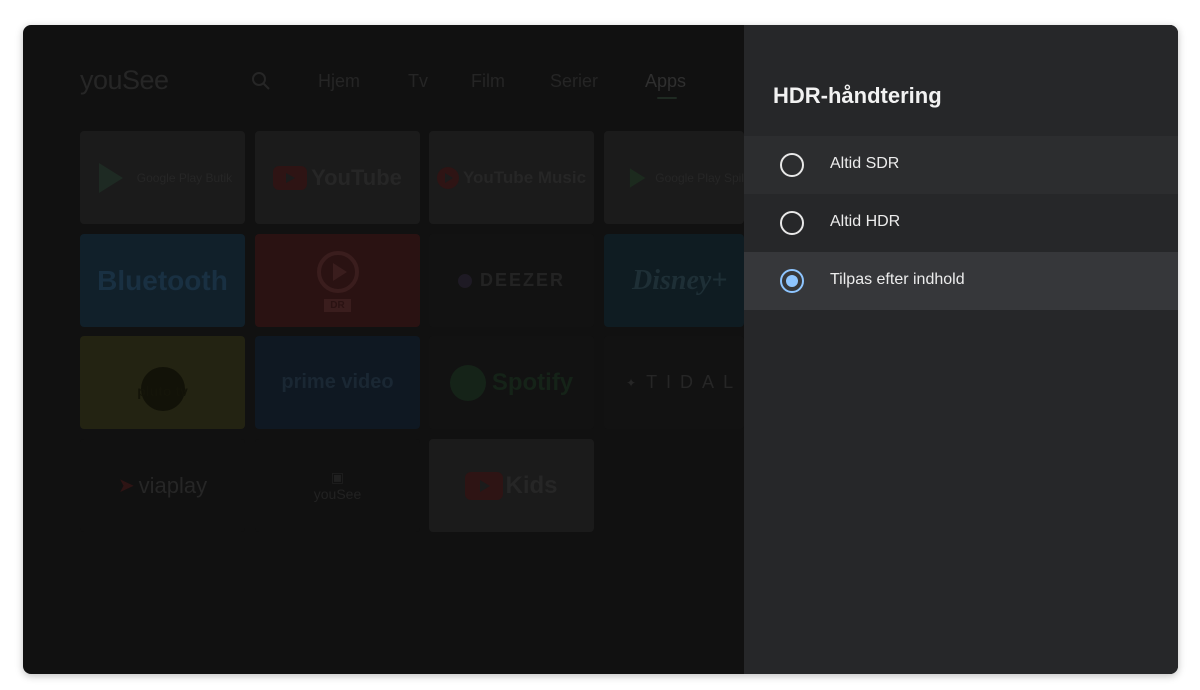 Image resolution: width=1200 pixels, height=690 pixels. I want to click on viaplay-icon: ➤, so click(126, 486).